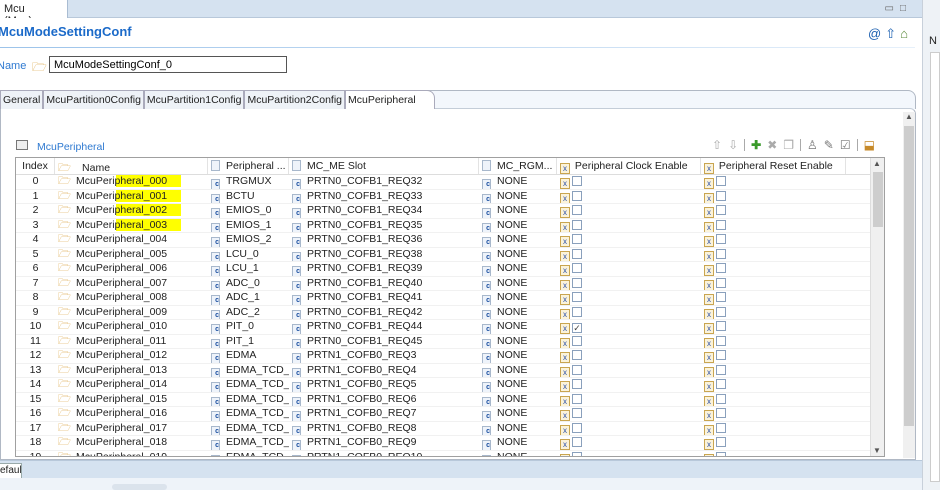 This screenshot has height=490, width=940. Describe the element at coordinates (384, 399) in the screenshot. I see `me-slot-cell: c PRTN1_COFB0_REQ6` at that location.